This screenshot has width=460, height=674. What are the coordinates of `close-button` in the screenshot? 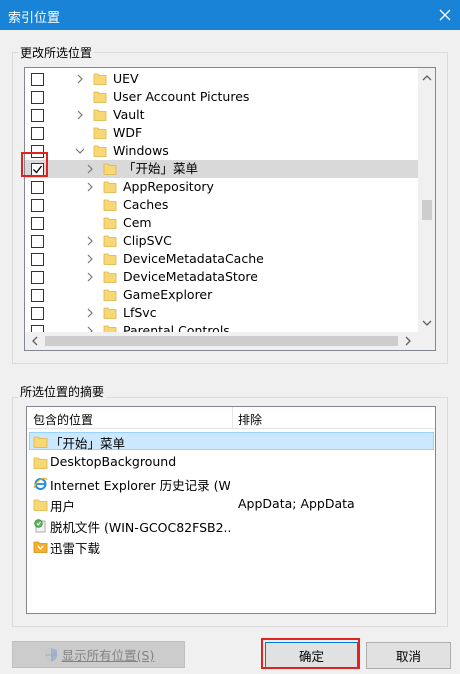 It's located at (445, 15).